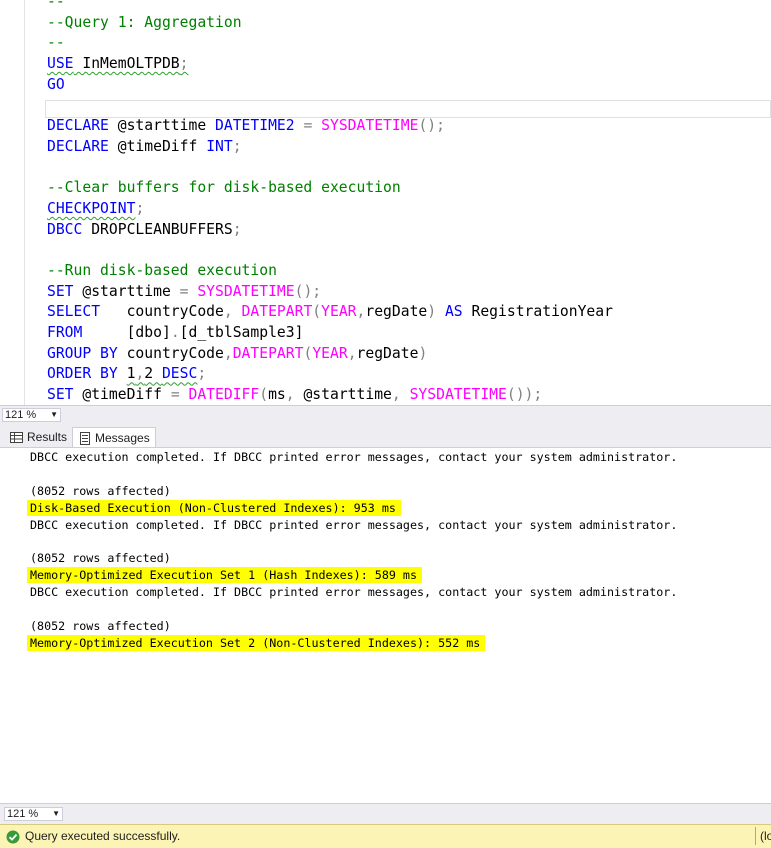 The height and width of the screenshot is (848, 771). I want to click on grid-icon, so click(16, 438).